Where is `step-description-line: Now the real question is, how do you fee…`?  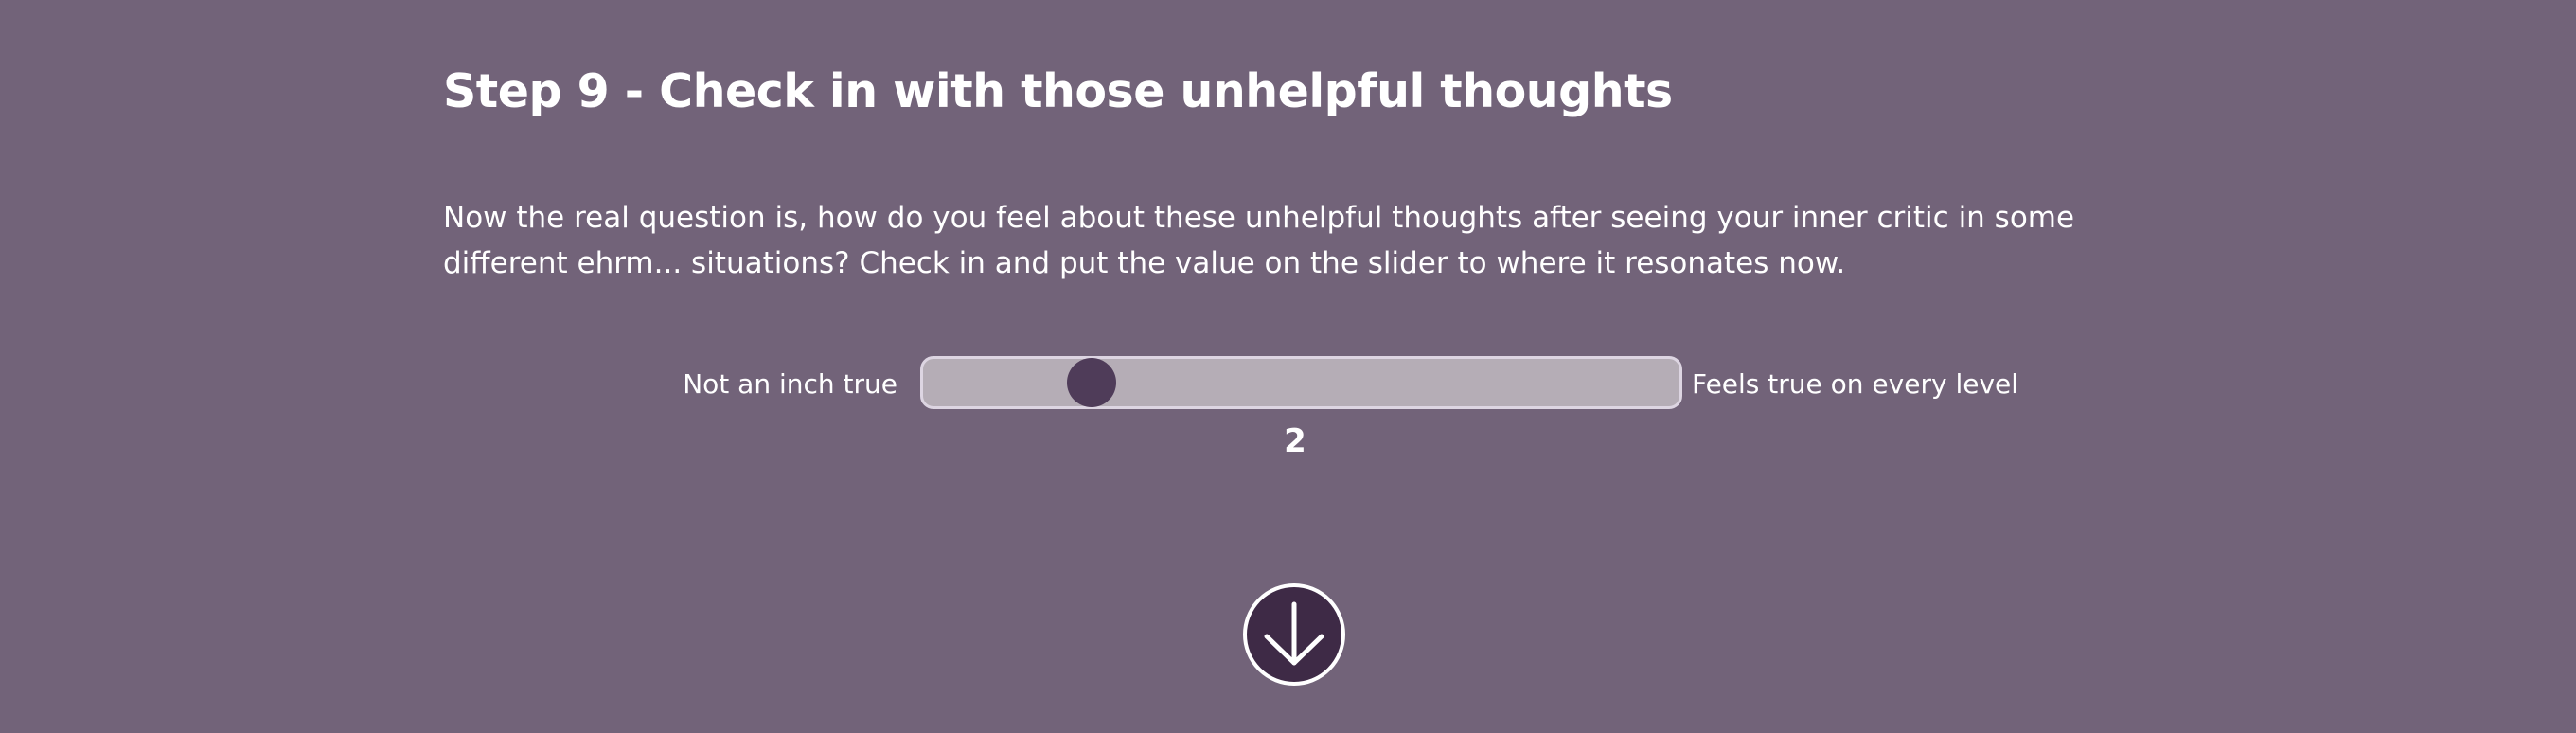 step-description-line: Now the real question is, how do you fee… is located at coordinates (1259, 218).